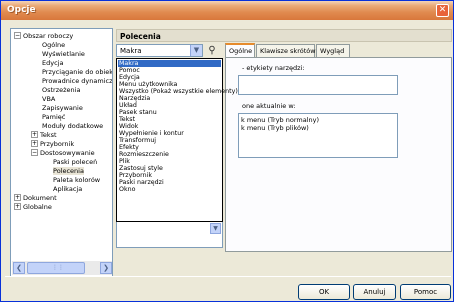 The width and height of the screenshot is (454, 302). What do you see at coordinates (227, 10) in the screenshot?
I see `title-bar: Opcje ✕` at bounding box center [227, 10].